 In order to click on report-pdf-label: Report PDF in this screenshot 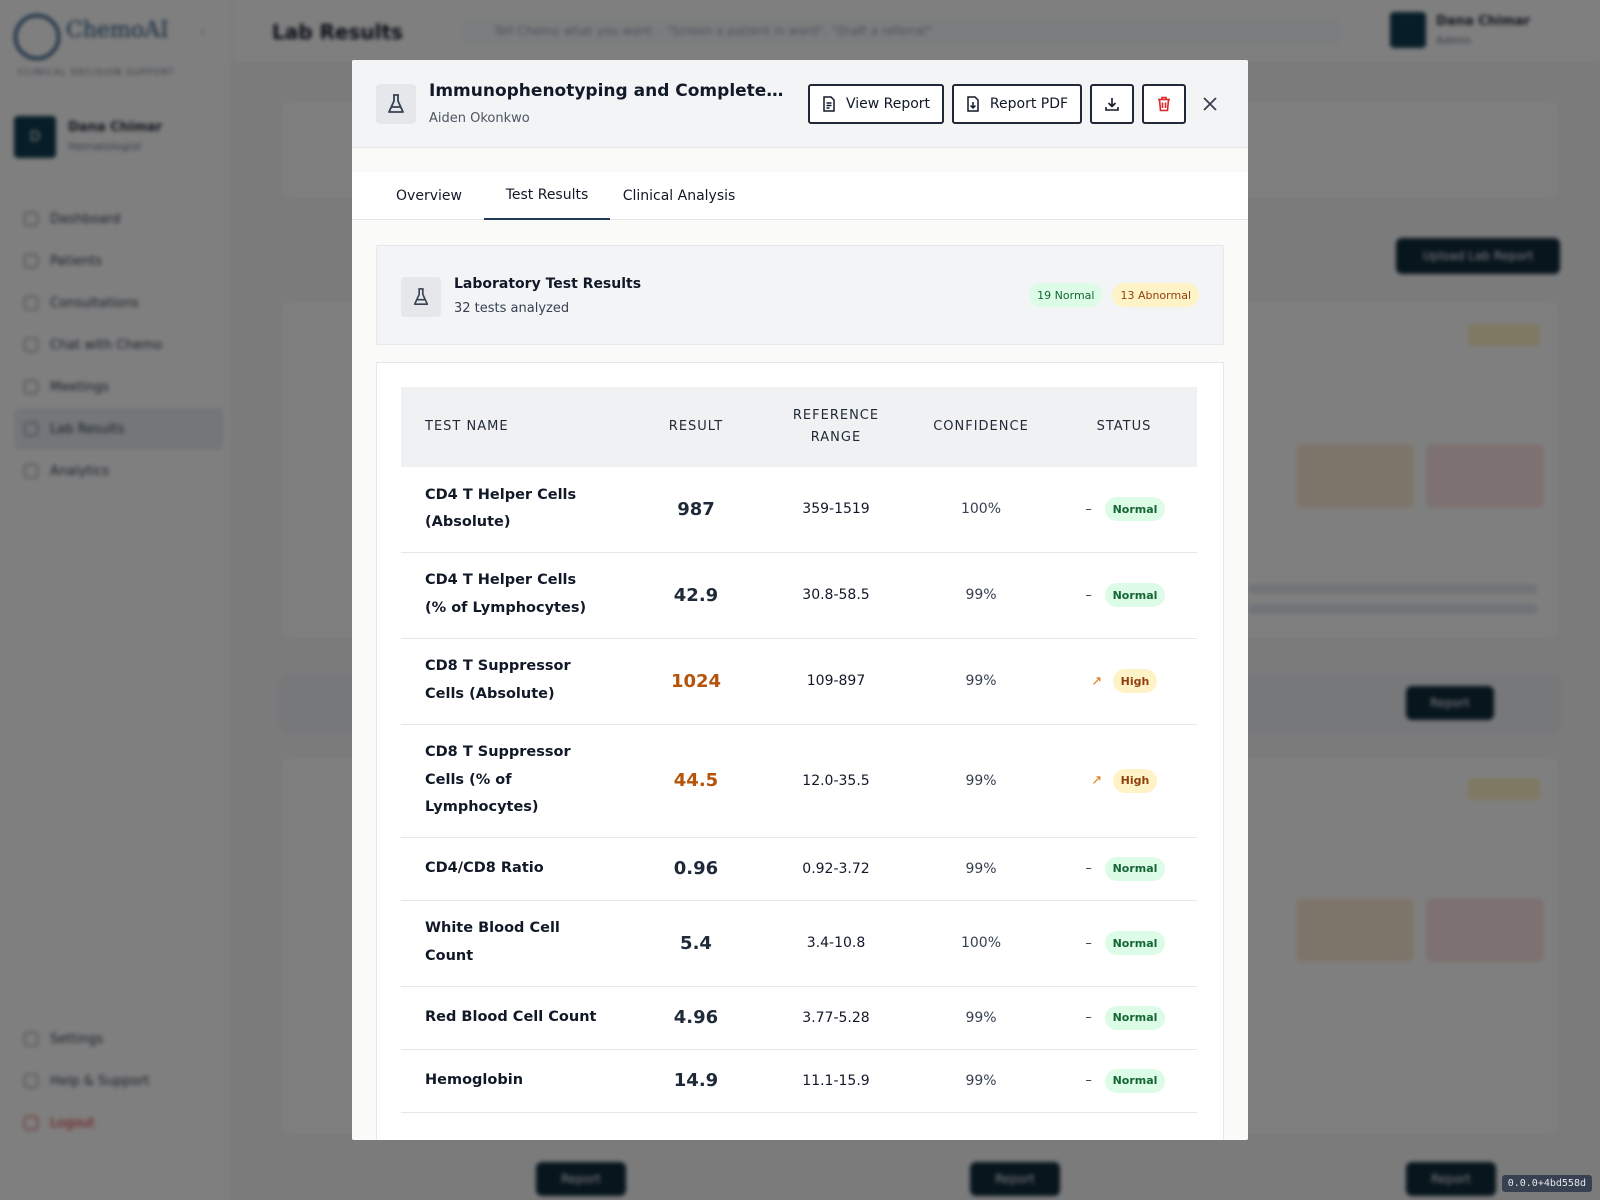, I will do `click(1029, 104)`.